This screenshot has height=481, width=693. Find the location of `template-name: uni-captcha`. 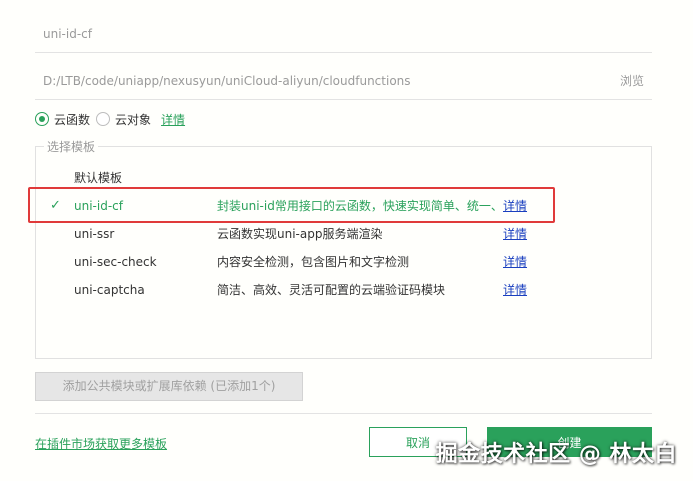

template-name: uni-captcha is located at coordinates (109, 290).